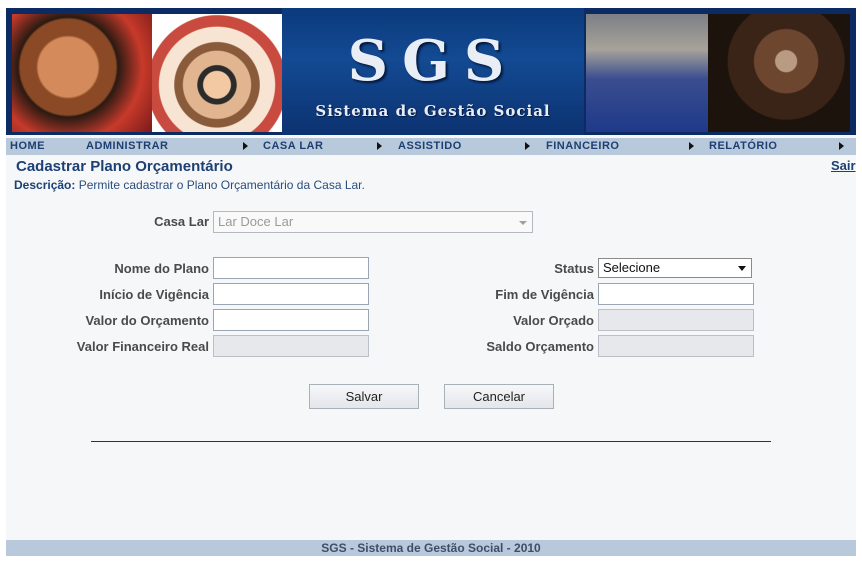  What do you see at coordinates (256, 221) in the screenshot?
I see `casa-lar-value: Lar Doce Lar` at bounding box center [256, 221].